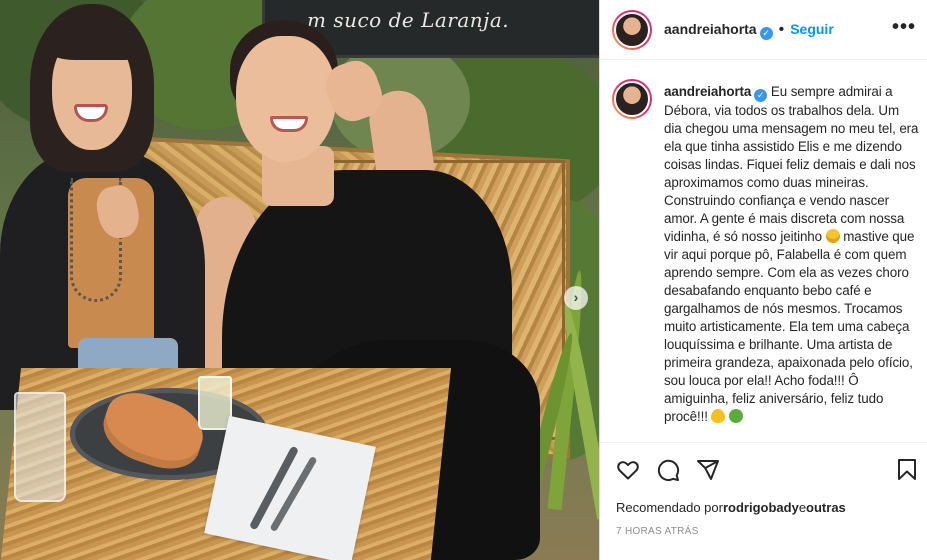 This screenshot has height=560, width=927. I want to click on post-header: aandreiahorta ✓ • Seguir •••, so click(763, 30).